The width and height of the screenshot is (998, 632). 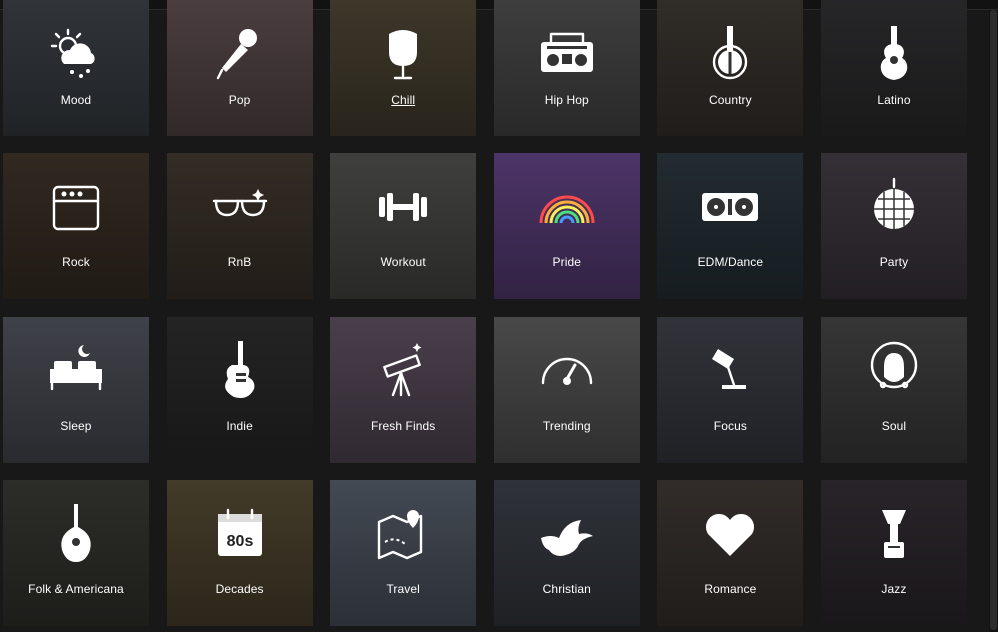 What do you see at coordinates (76, 207) in the screenshot?
I see `amplifier-icon` at bounding box center [76, 207].